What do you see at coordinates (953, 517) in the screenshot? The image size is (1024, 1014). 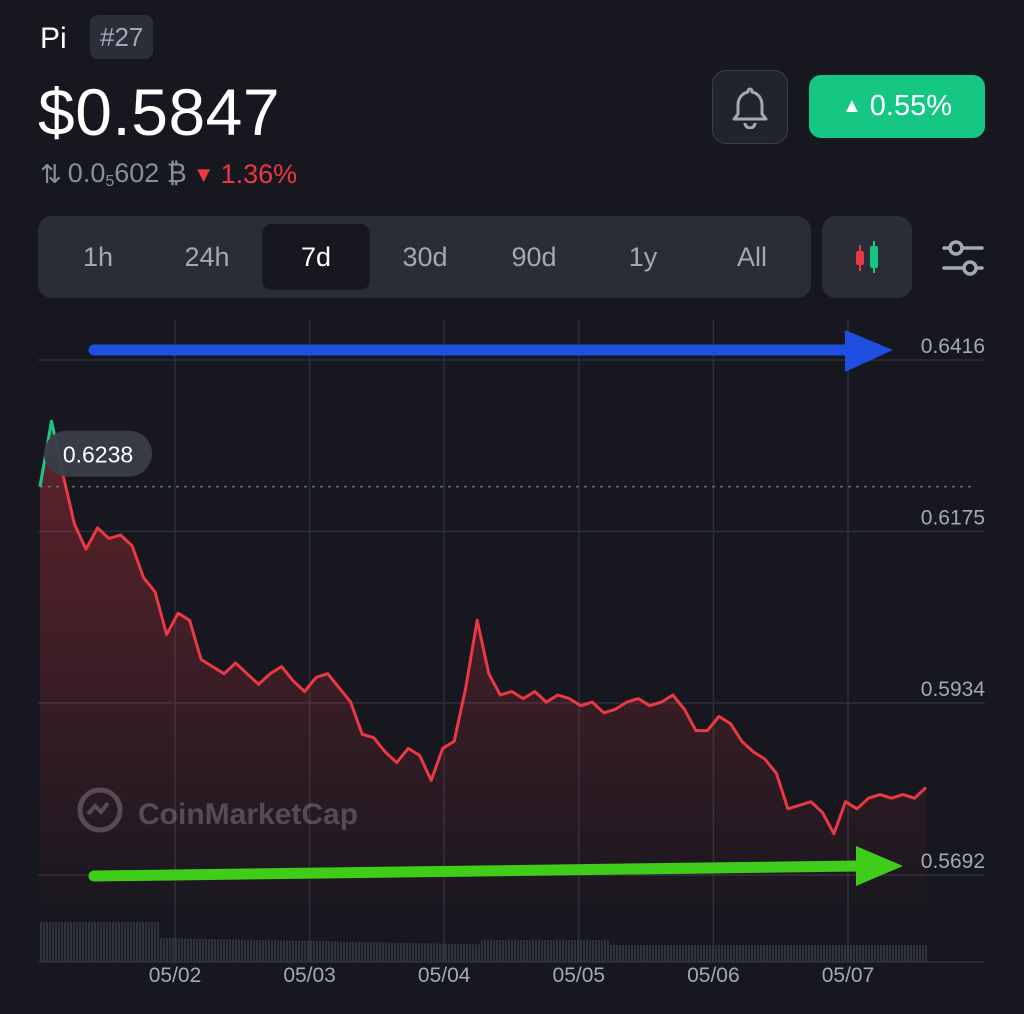 I see `y-tick-label: 0.6175` at bounding box center [953, 517].